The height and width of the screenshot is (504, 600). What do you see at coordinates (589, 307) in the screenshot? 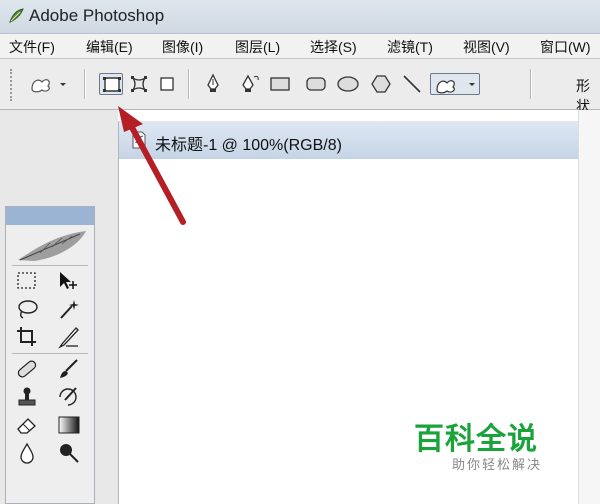
I see `workspace-right-edge` at bounding box center [589, 307].